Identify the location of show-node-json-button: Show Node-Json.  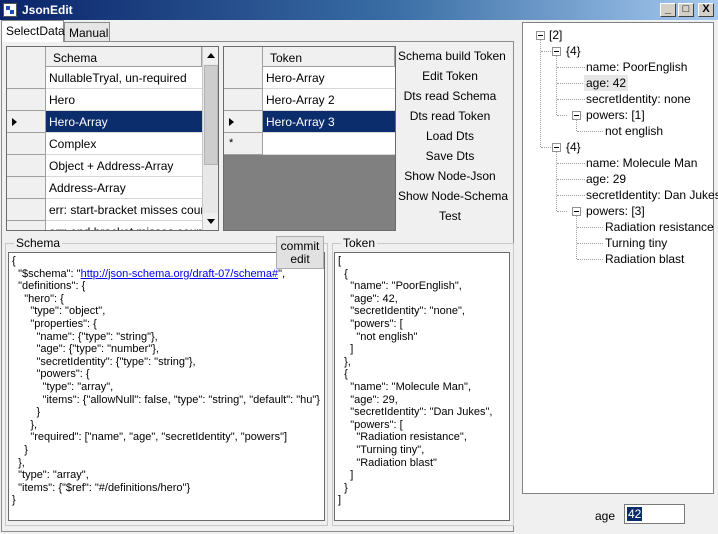
(450, 178).